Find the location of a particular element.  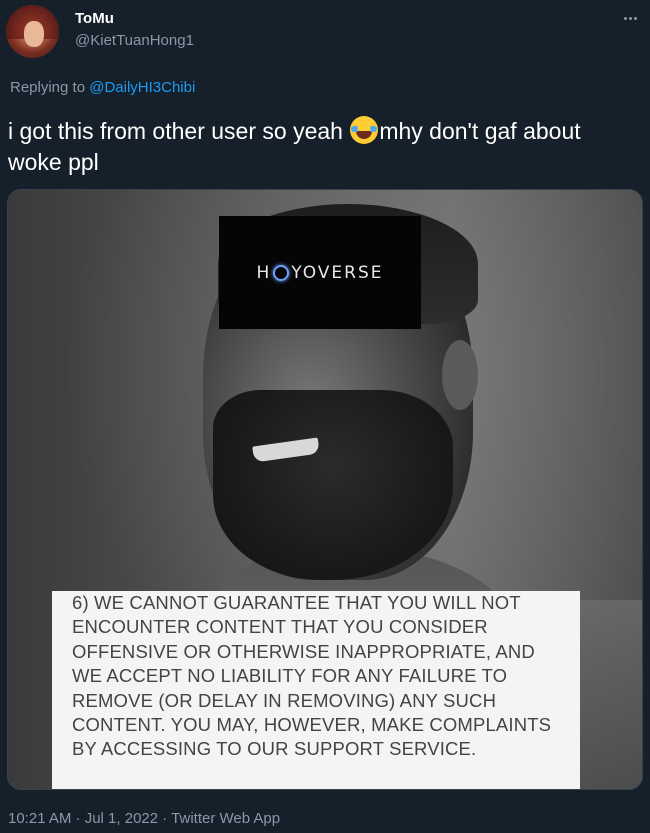

logo-ring-icon is located at coordinates (281, 272).